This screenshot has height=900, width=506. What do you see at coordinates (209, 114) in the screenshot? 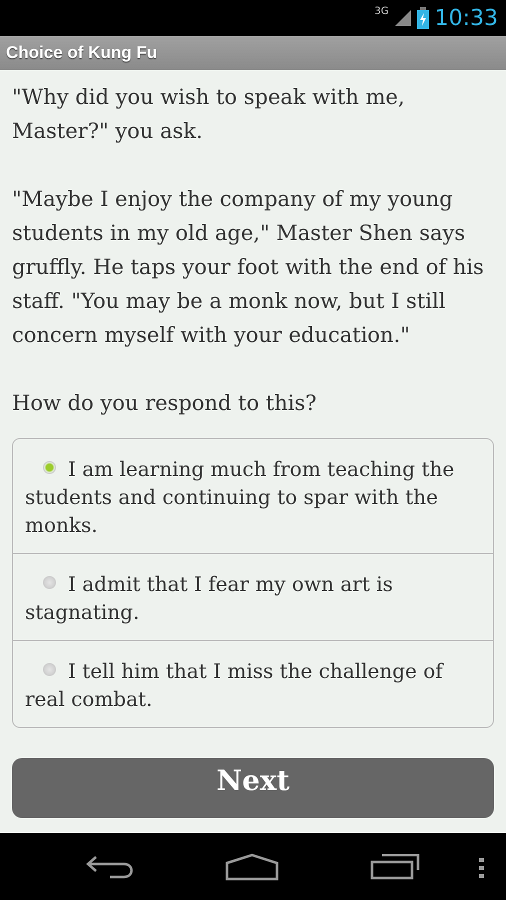
I see `story-paragraph: "Why did you wish to speak with me, Master?" you ask.` at bounding box center [209, 114].